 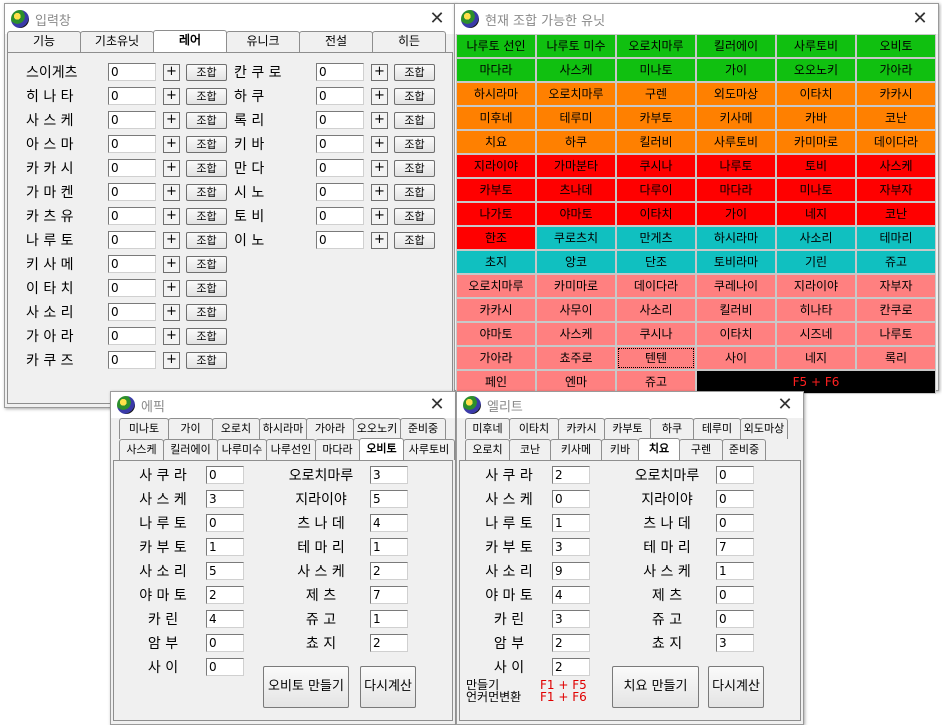 What do you see at coordinates (659, 449) in the screenshot?
I see `tab-5: 치요` at bounding box center [659, 449].